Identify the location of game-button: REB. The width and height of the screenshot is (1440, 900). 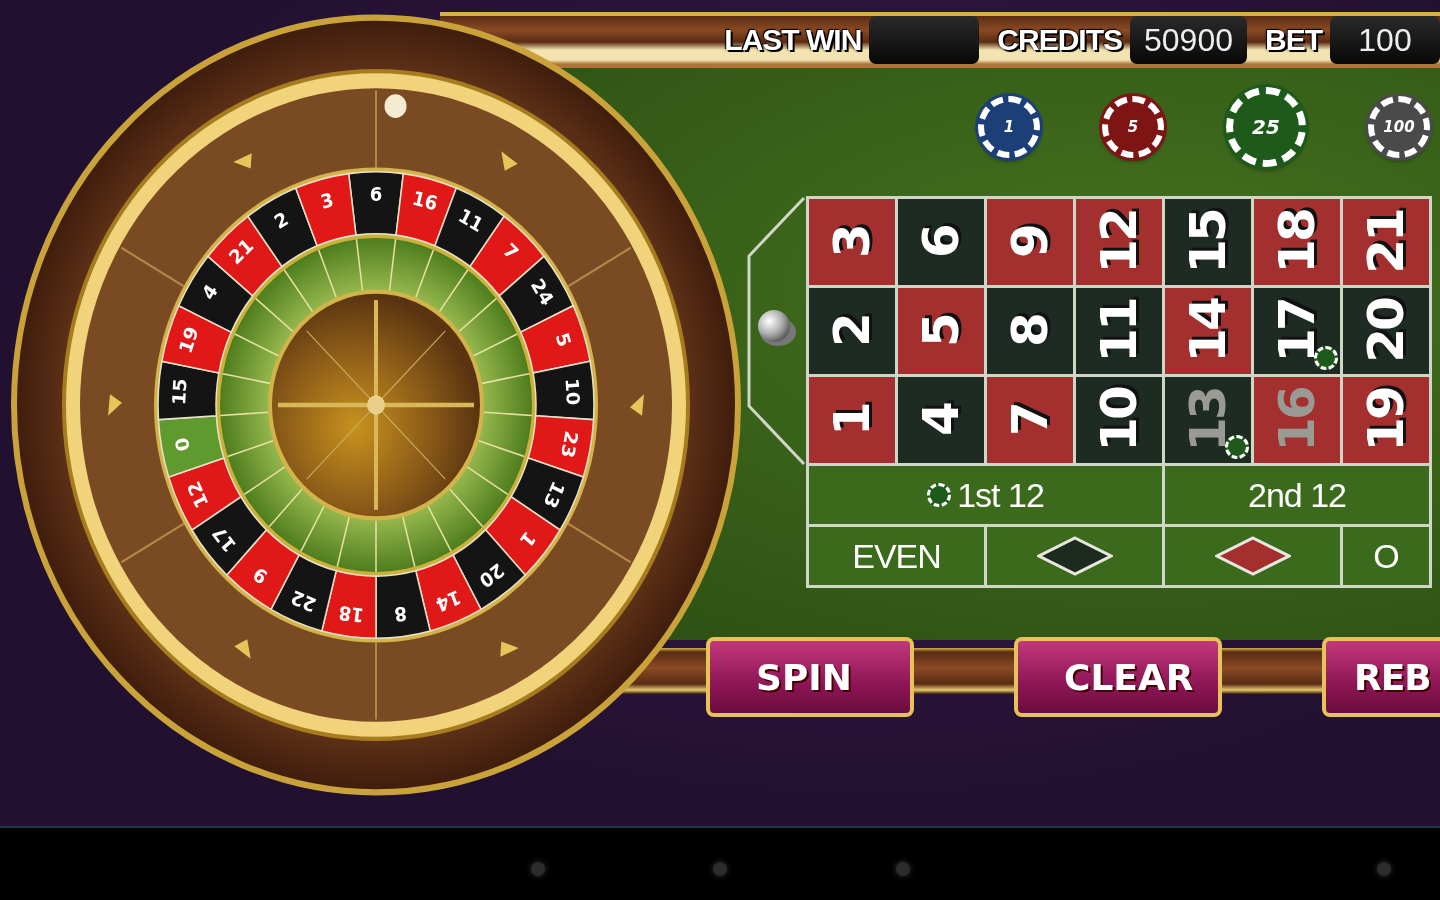
(1381, 677).